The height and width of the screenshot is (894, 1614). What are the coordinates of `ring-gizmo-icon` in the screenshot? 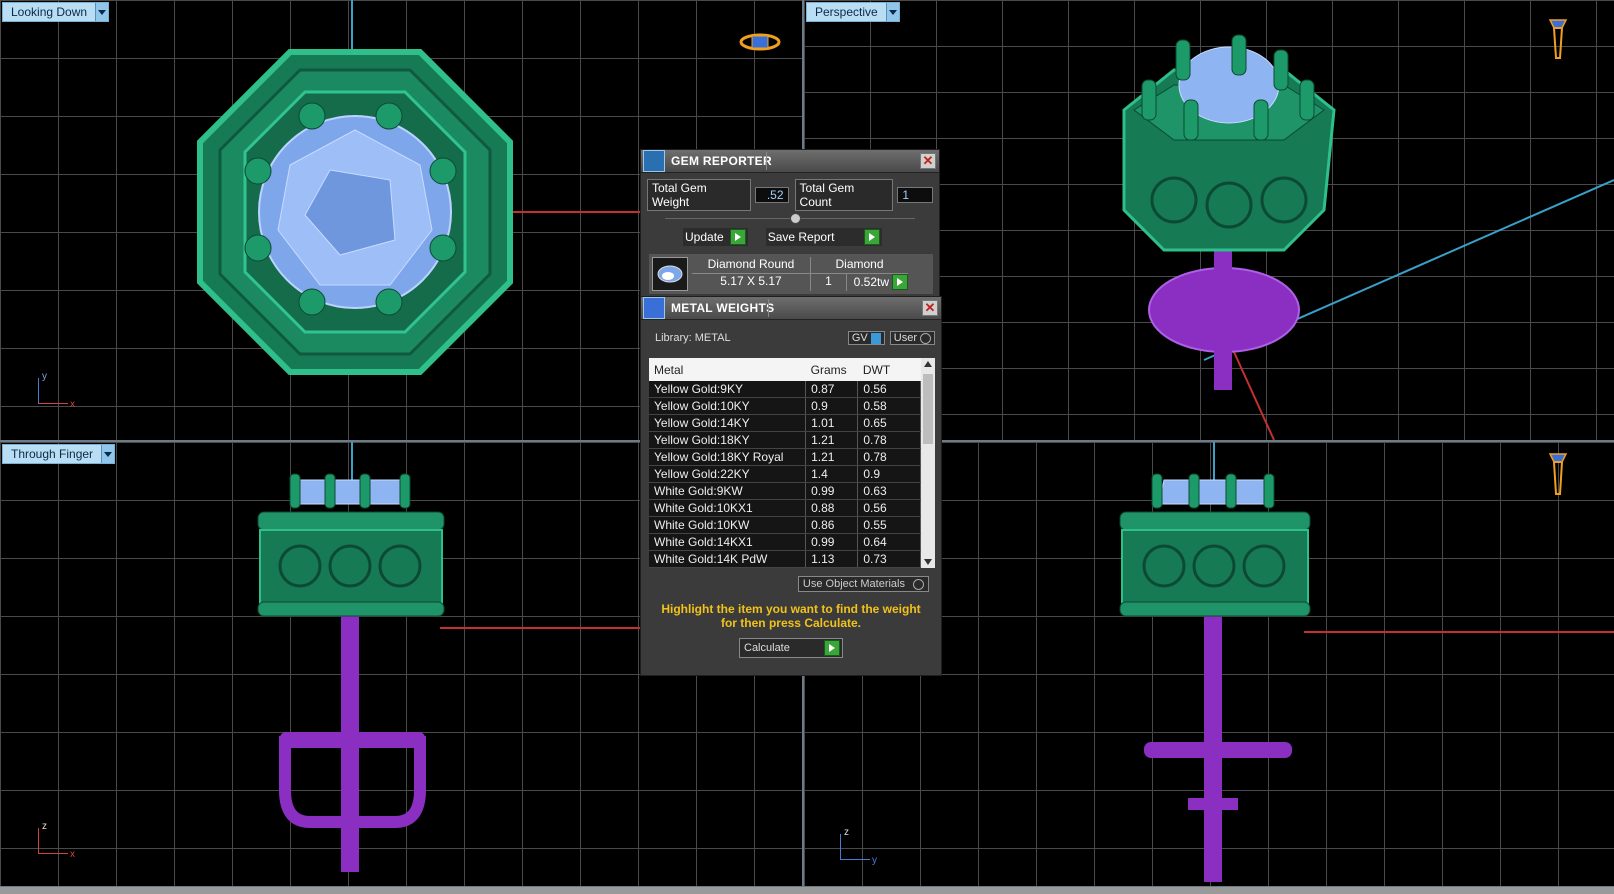 It's located at (760, 42).